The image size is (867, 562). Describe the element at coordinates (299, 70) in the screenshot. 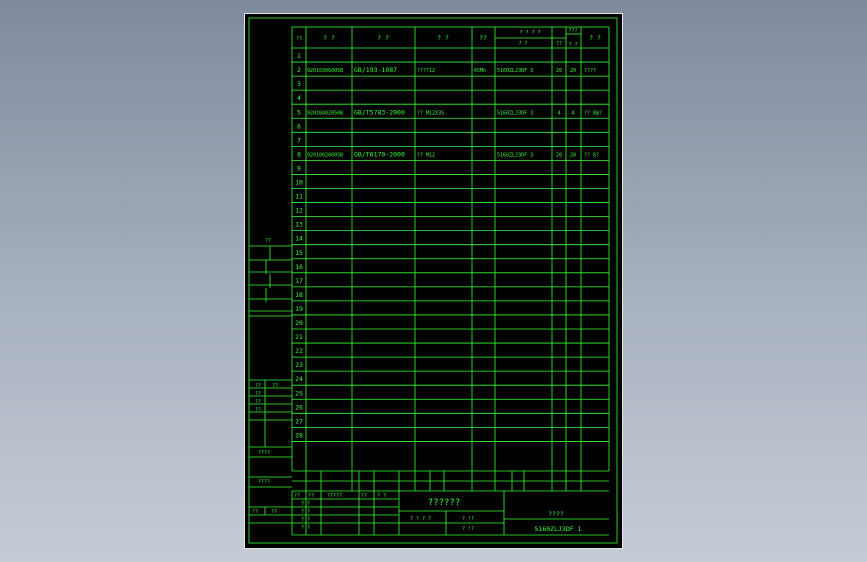

I see `row-number: 2` at that location.